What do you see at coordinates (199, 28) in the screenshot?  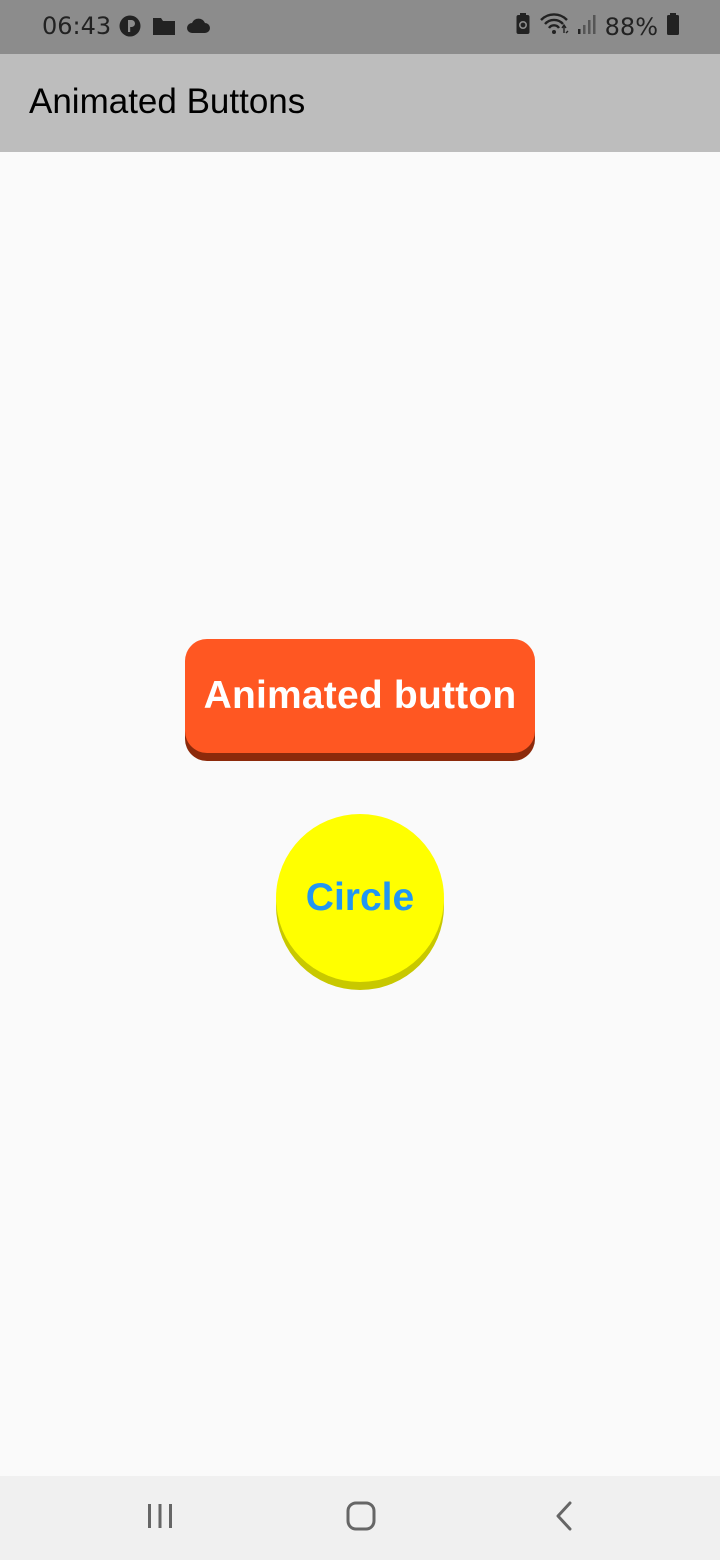 I see `cloud-icon` at bounding box center [199, 28].